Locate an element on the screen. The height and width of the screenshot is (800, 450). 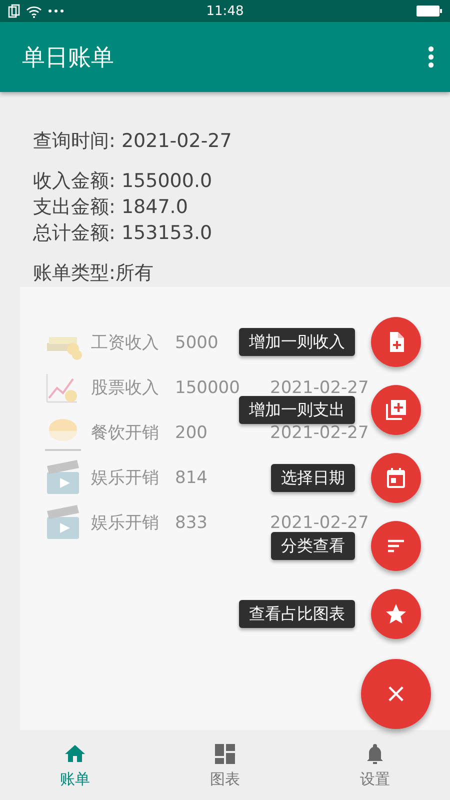
bill-amount: 833 is located at coordinates (191, 523).